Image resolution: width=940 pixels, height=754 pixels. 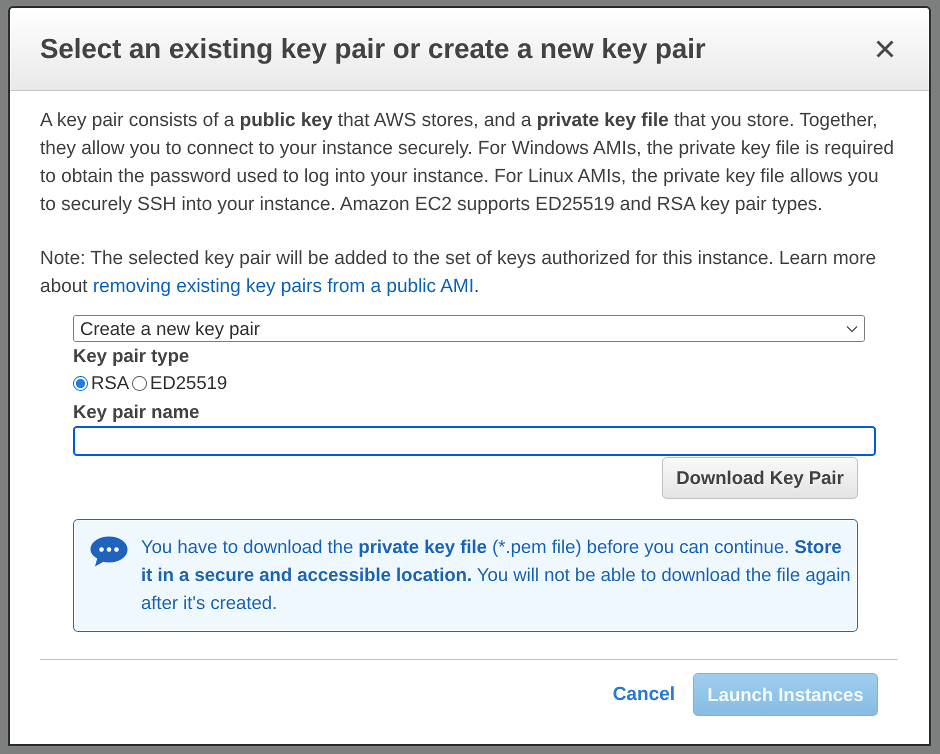 I want to click on field-label: Key pair name, so click(x=136, y=412).